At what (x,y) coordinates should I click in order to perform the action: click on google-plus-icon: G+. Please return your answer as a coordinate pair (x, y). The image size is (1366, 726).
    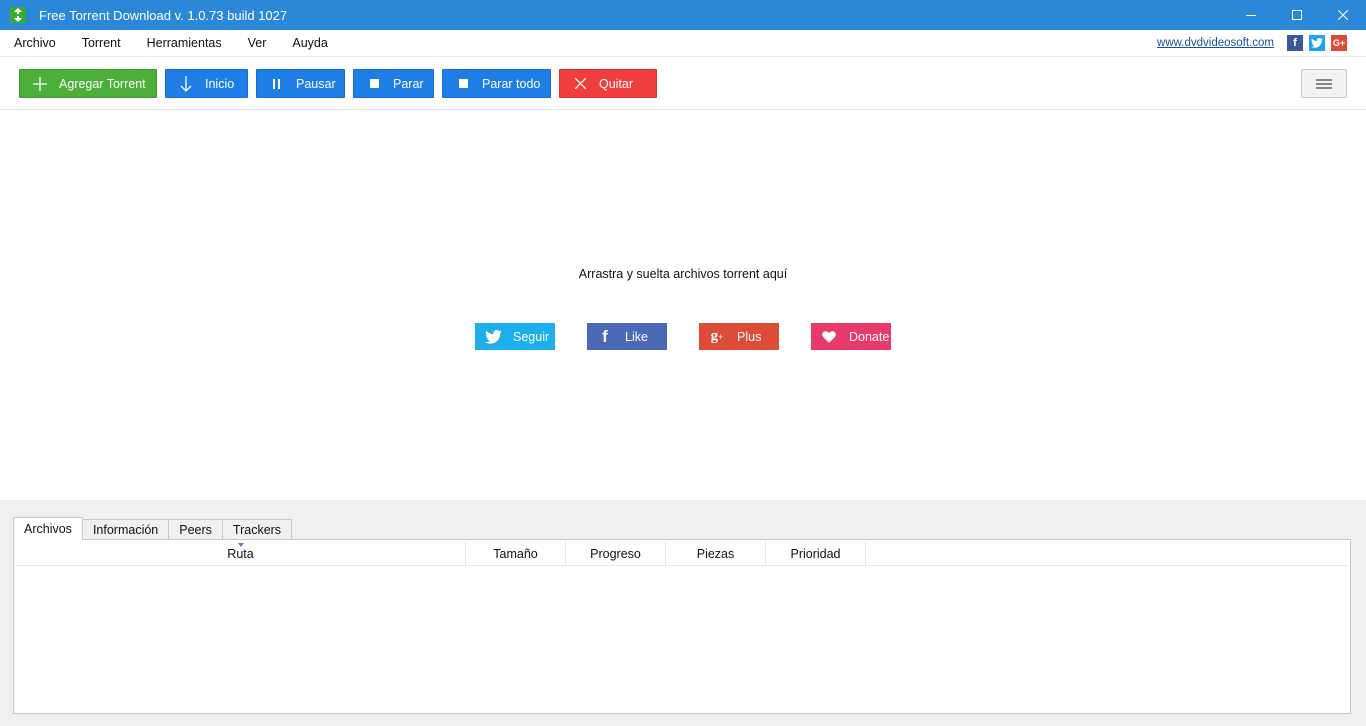
    Looking at the image, I should click on (1339, 43).